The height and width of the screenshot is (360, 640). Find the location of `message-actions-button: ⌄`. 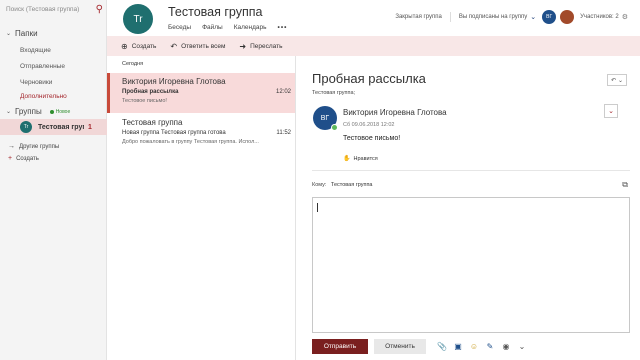

message-actions-button: ⌄ is located at coordinates (611, 111).